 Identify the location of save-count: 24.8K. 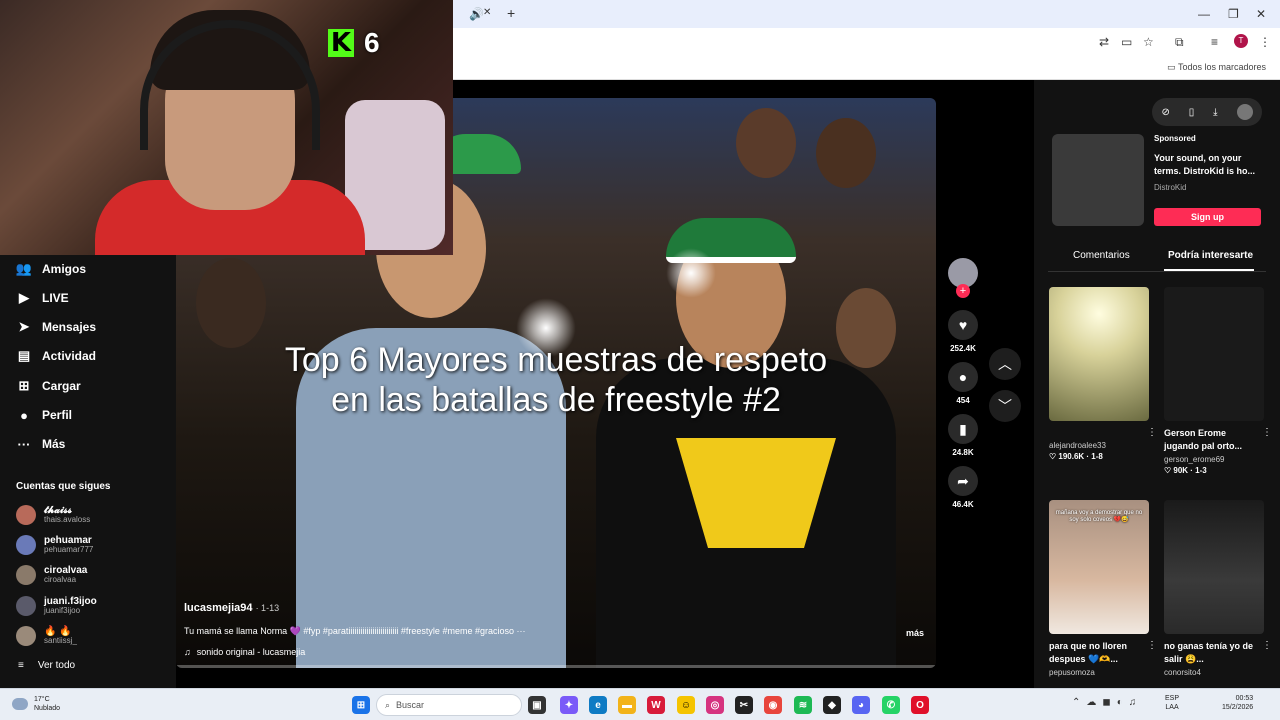
(963, 452).